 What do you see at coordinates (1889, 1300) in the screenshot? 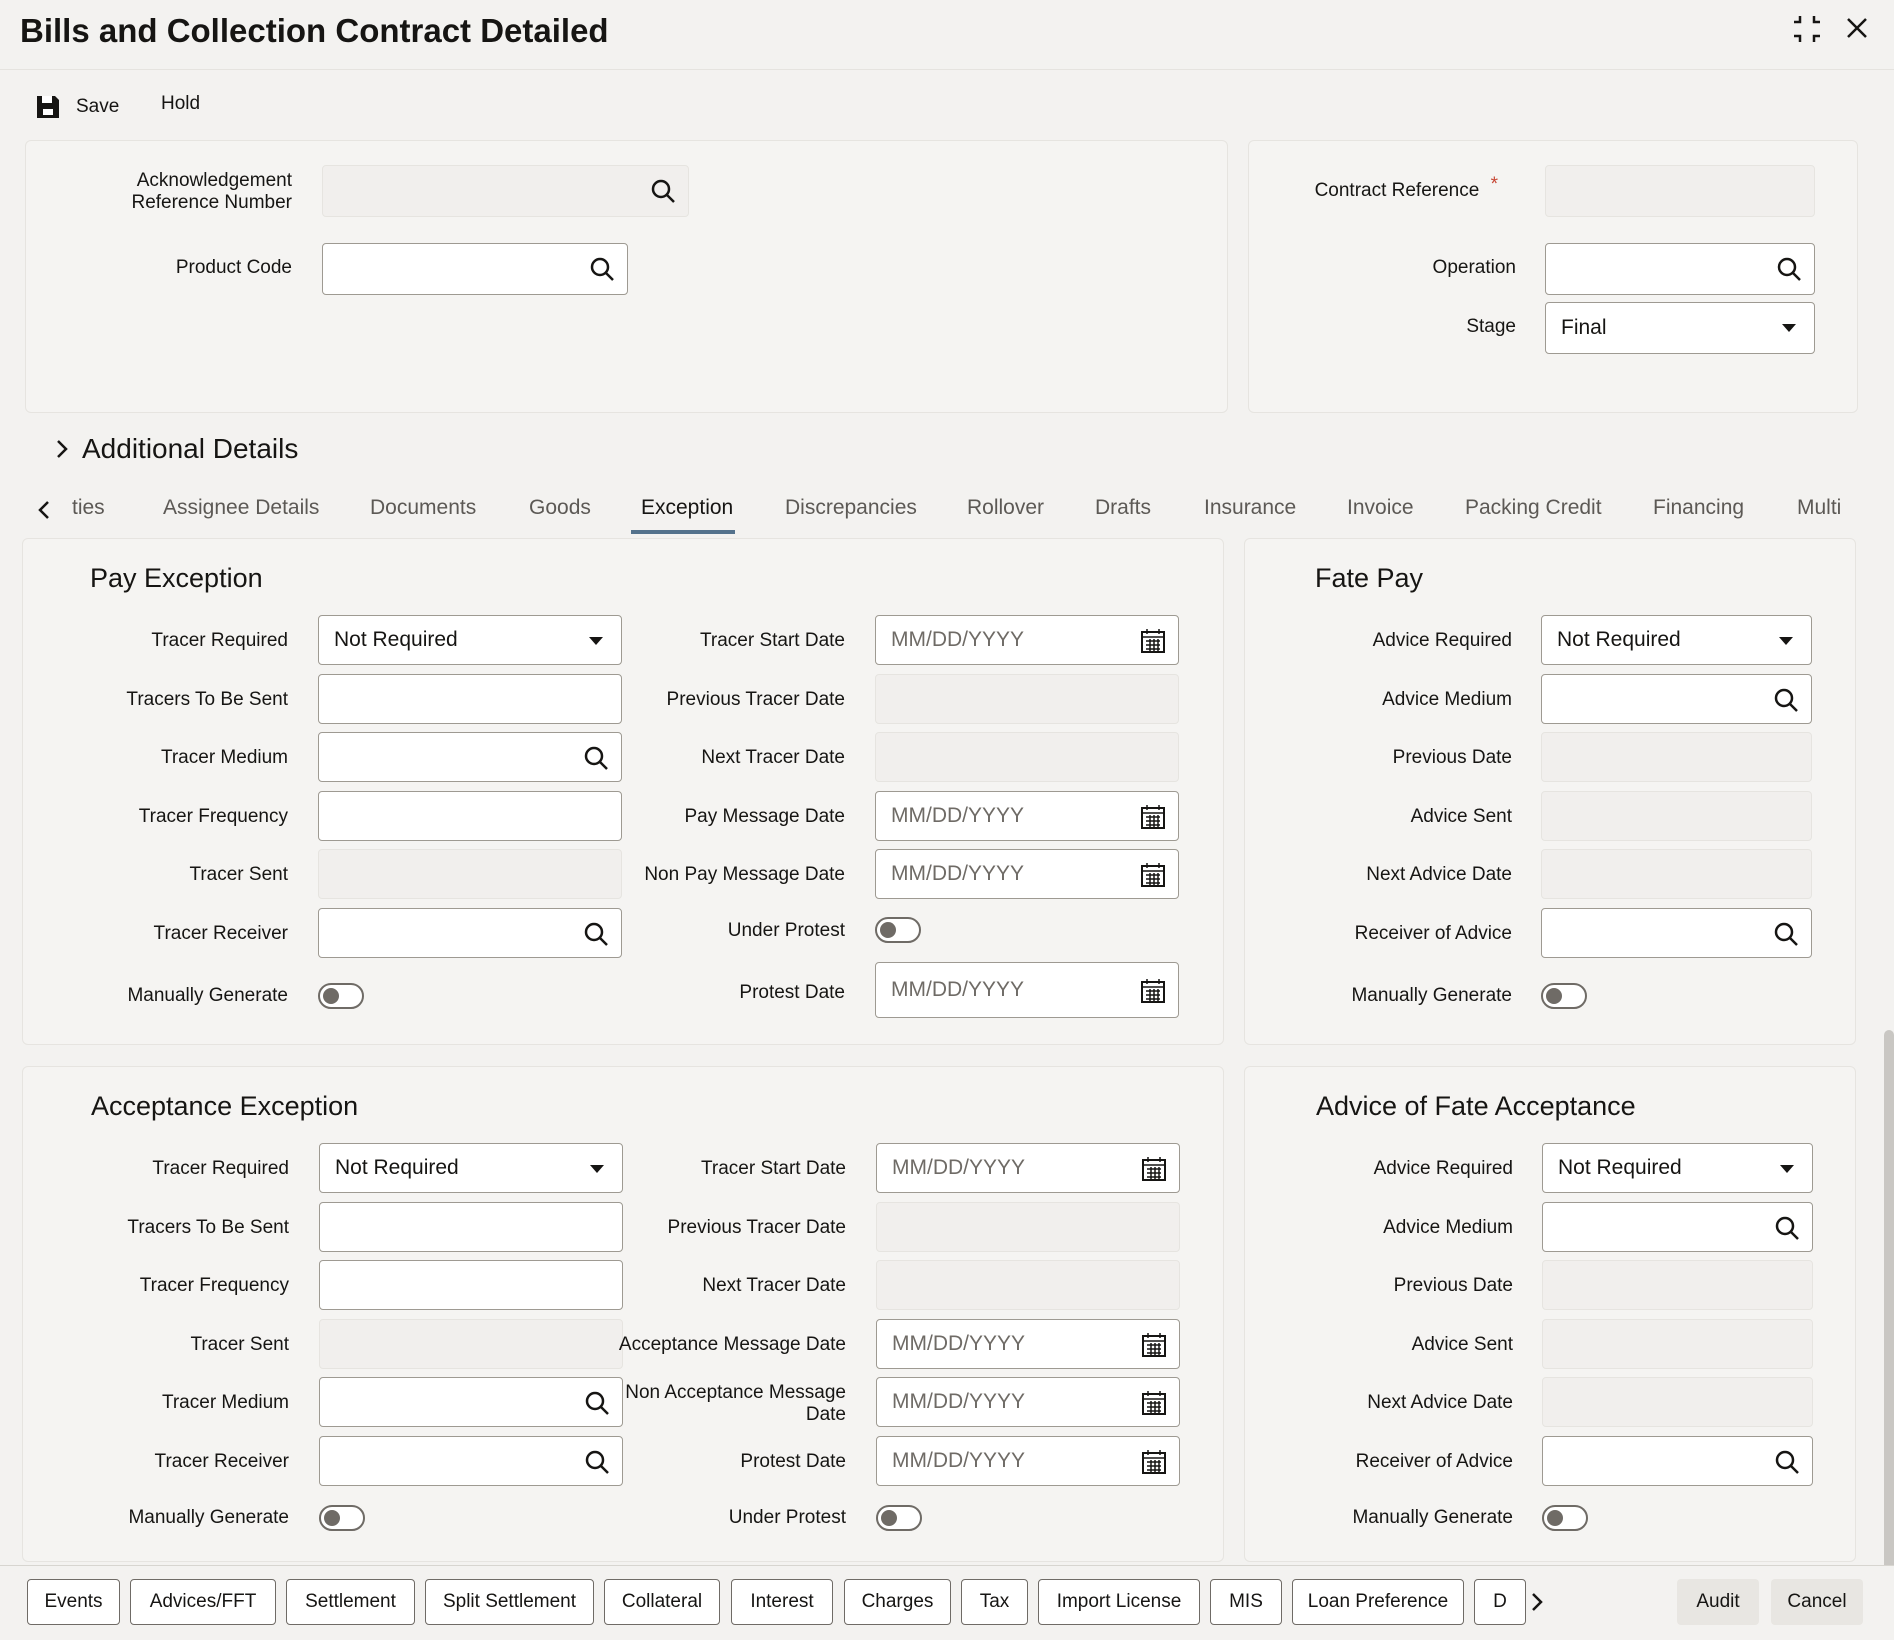
I see `vertical-scrollbar` at bounding box center [1889, 1300].